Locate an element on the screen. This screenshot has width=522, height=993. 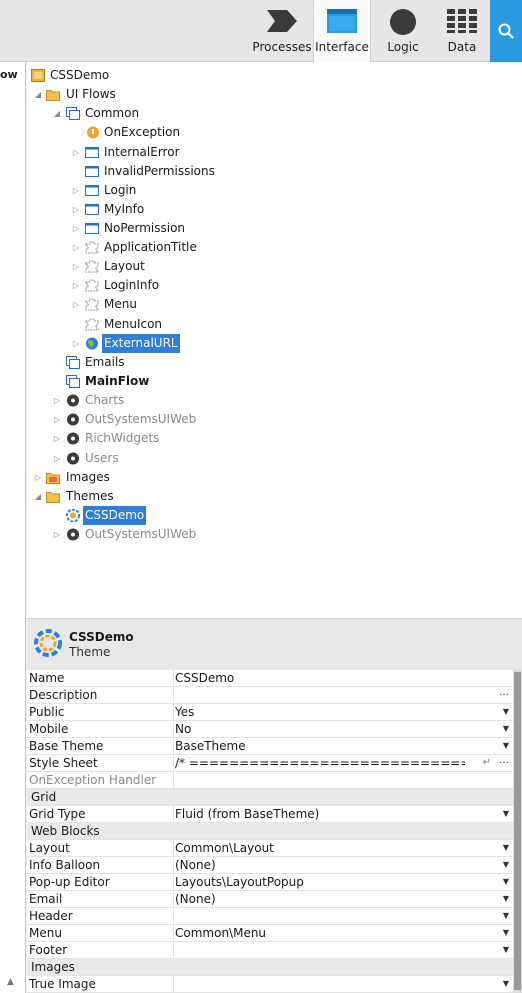
tree-item-label: UI Flows is located at coordinates (91, 94).